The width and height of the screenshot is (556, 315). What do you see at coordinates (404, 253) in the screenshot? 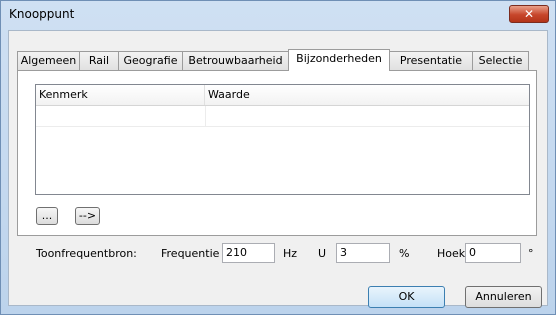
I see `u-unit: %` at bounding box center [404, 253].